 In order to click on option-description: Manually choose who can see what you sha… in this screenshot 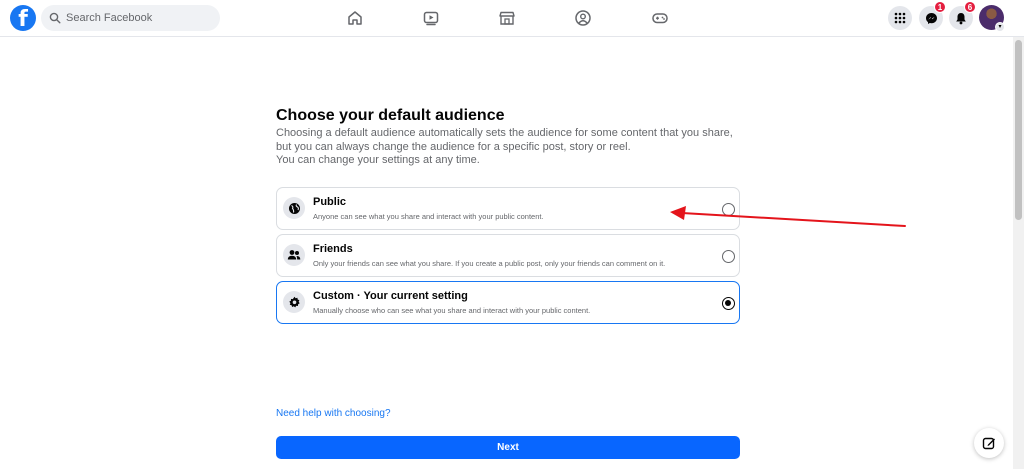, I will do `click(452, 310)`.